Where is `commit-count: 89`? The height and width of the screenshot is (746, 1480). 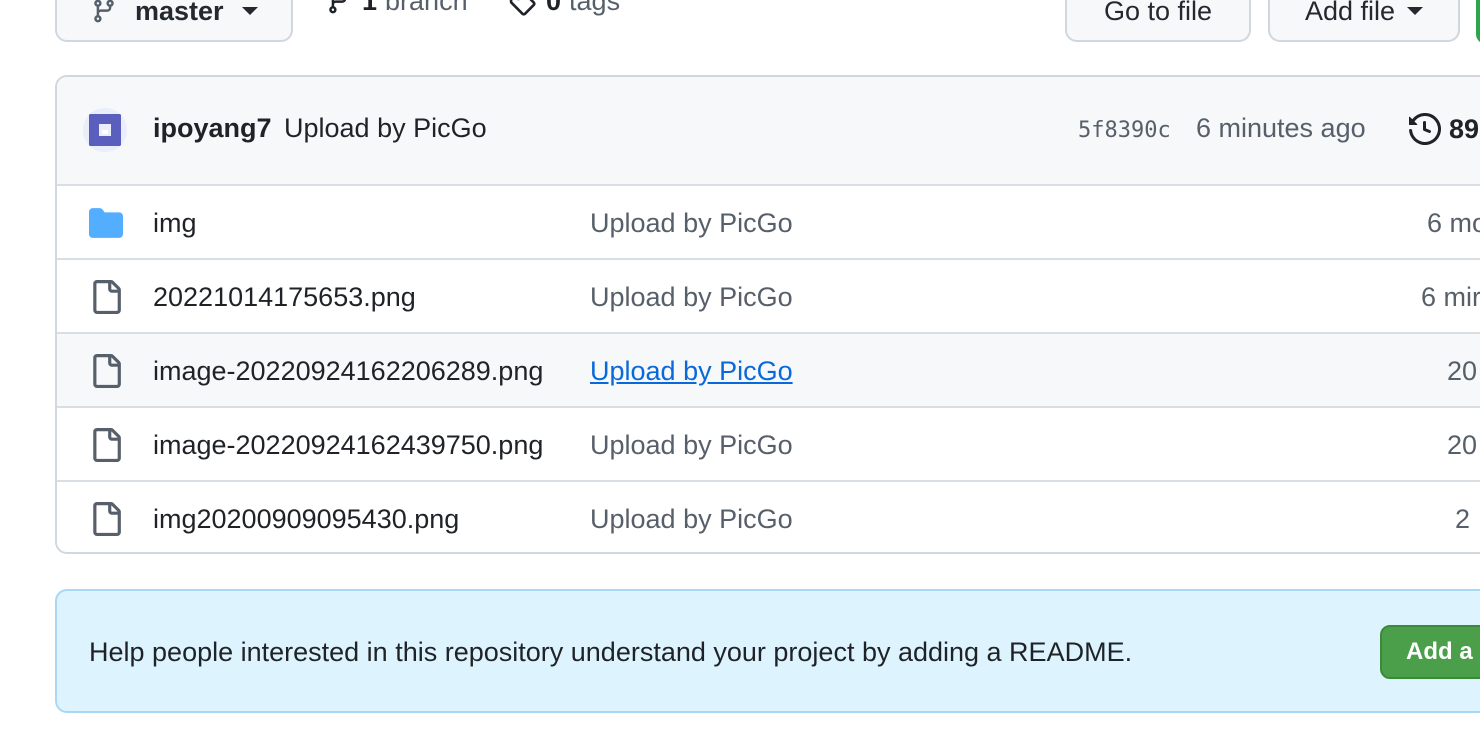 commit-count: 89 is located at coordinates (1464, 128).